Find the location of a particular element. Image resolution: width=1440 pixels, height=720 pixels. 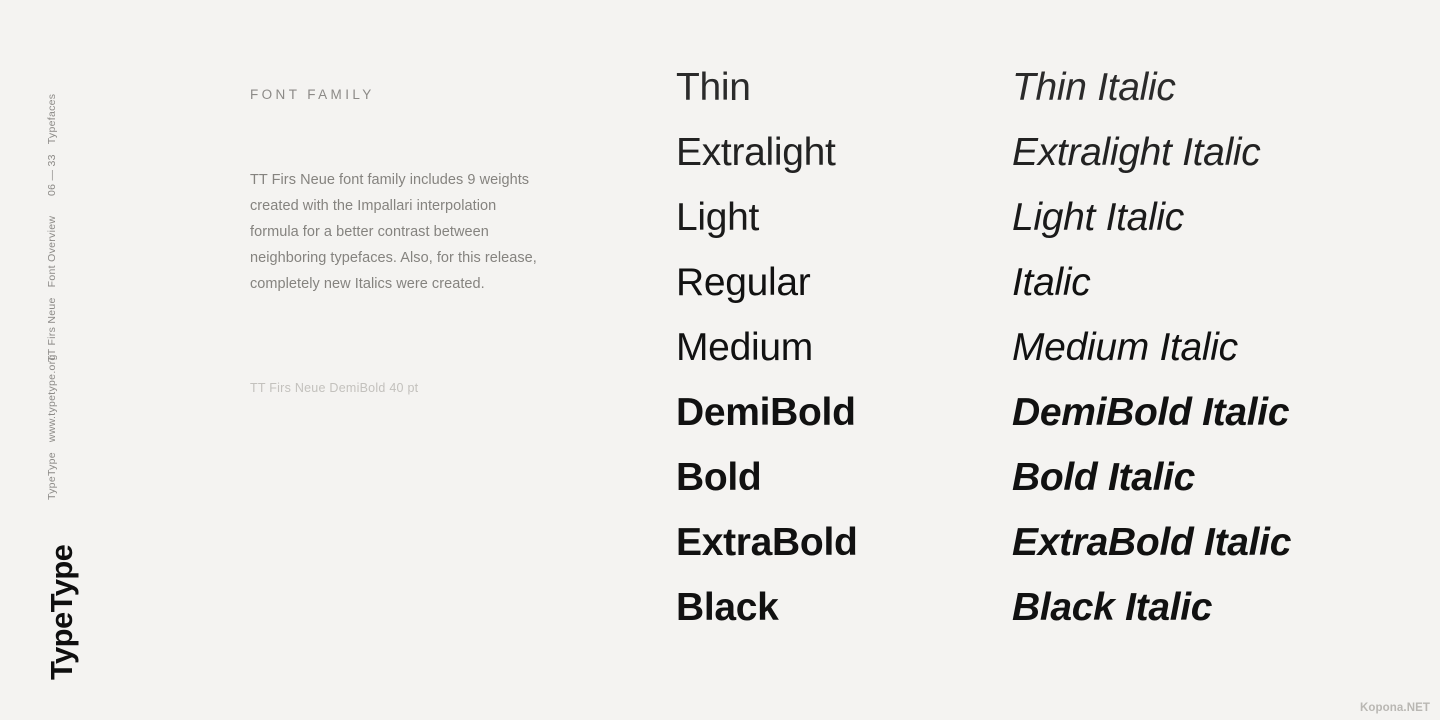

weight-name-extrabold-italic: ExtraBold Italic is located at coordinates (1152, 542).